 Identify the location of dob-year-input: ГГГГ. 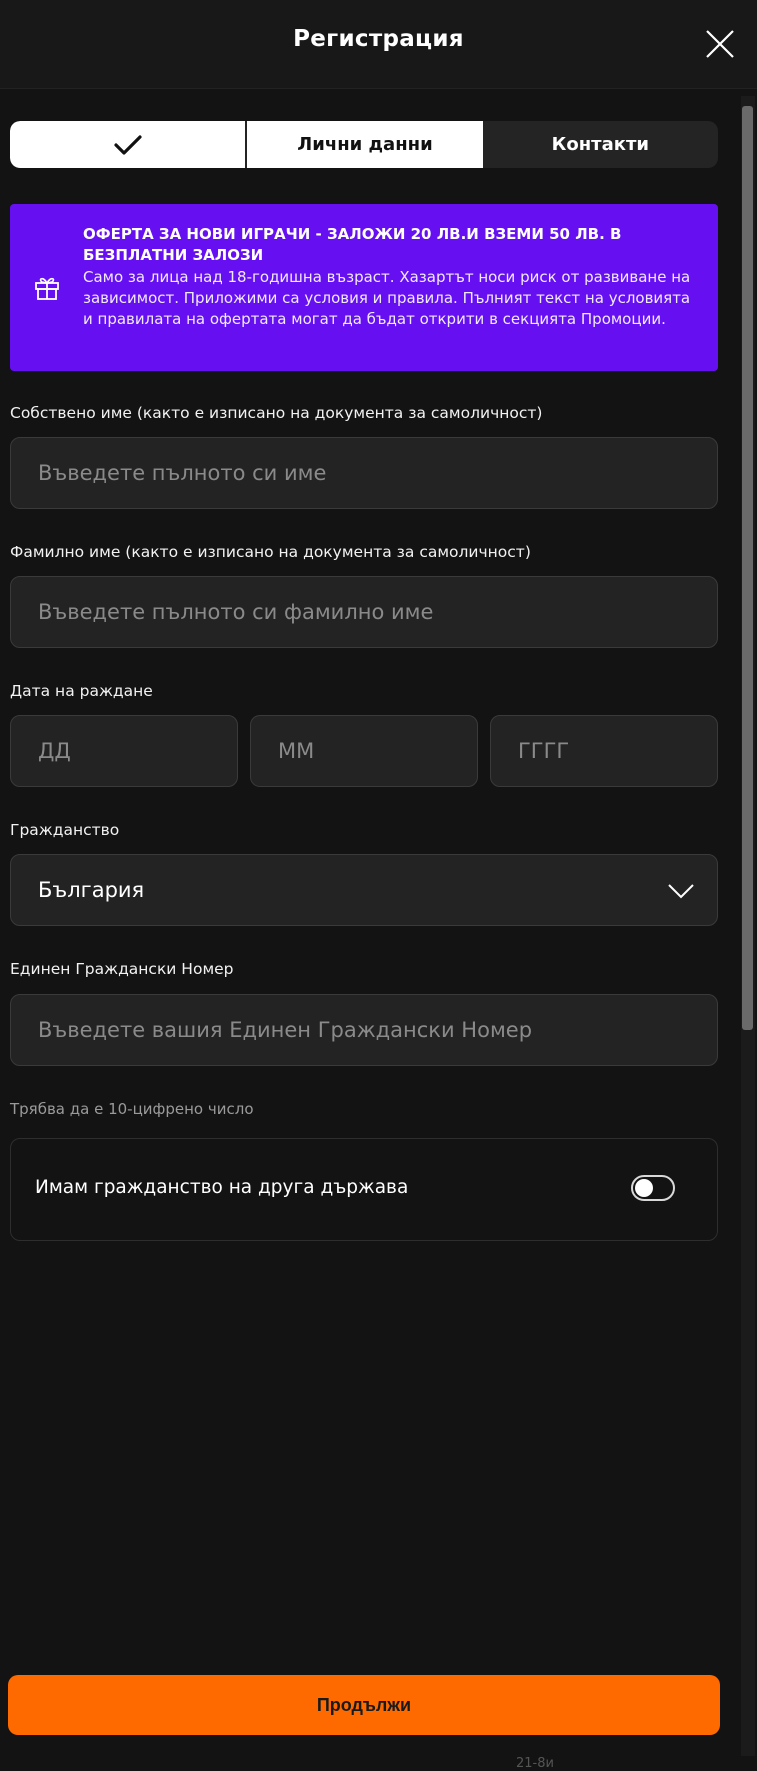
(604, 751).